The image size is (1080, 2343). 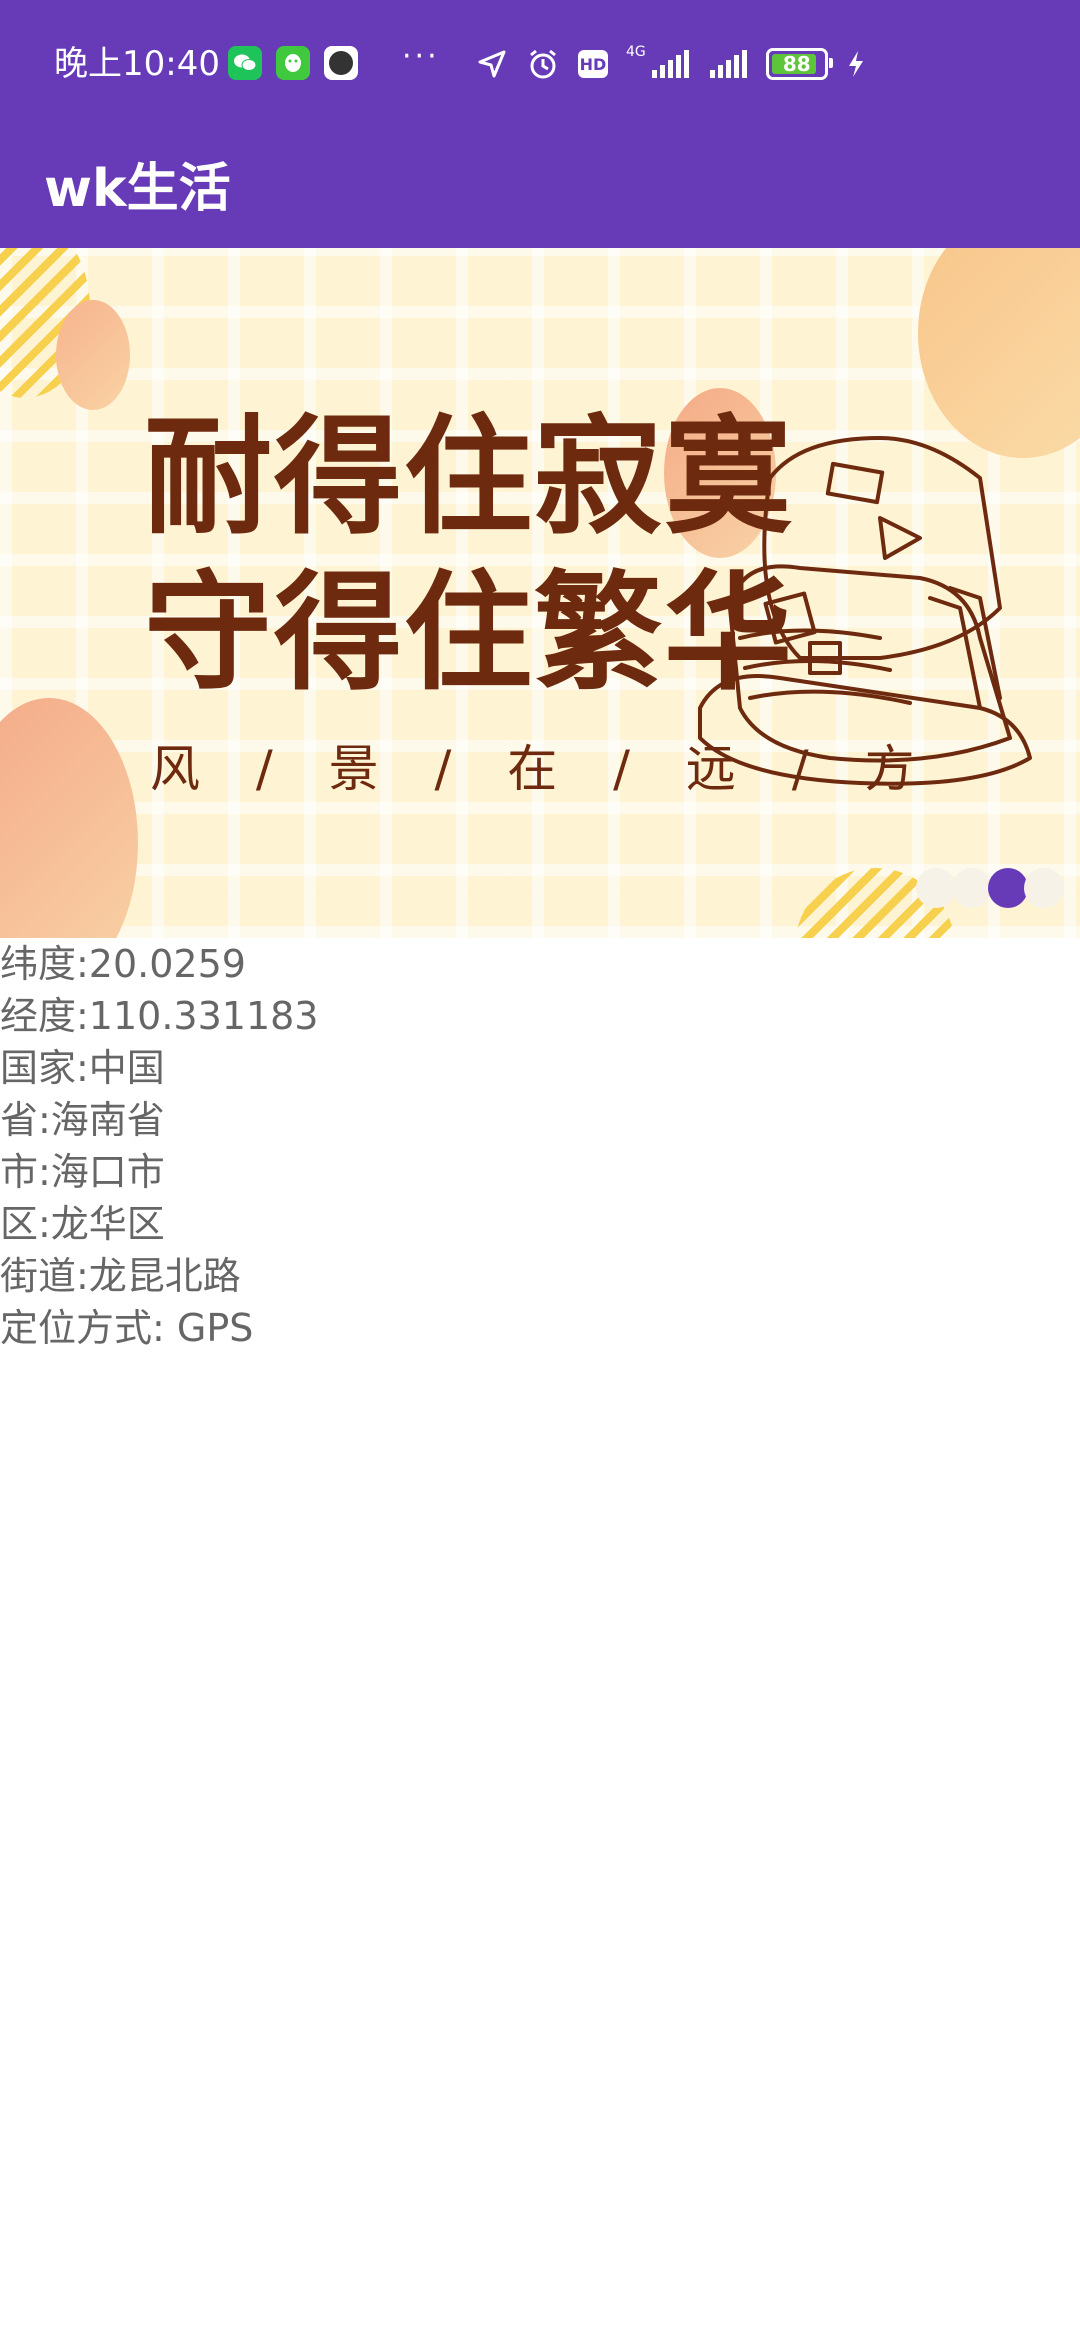 What do you see at coordinates (82, 1172) in the screenshot?
I see `city-text: 市:海口市` at bounding box center [82, 1172].